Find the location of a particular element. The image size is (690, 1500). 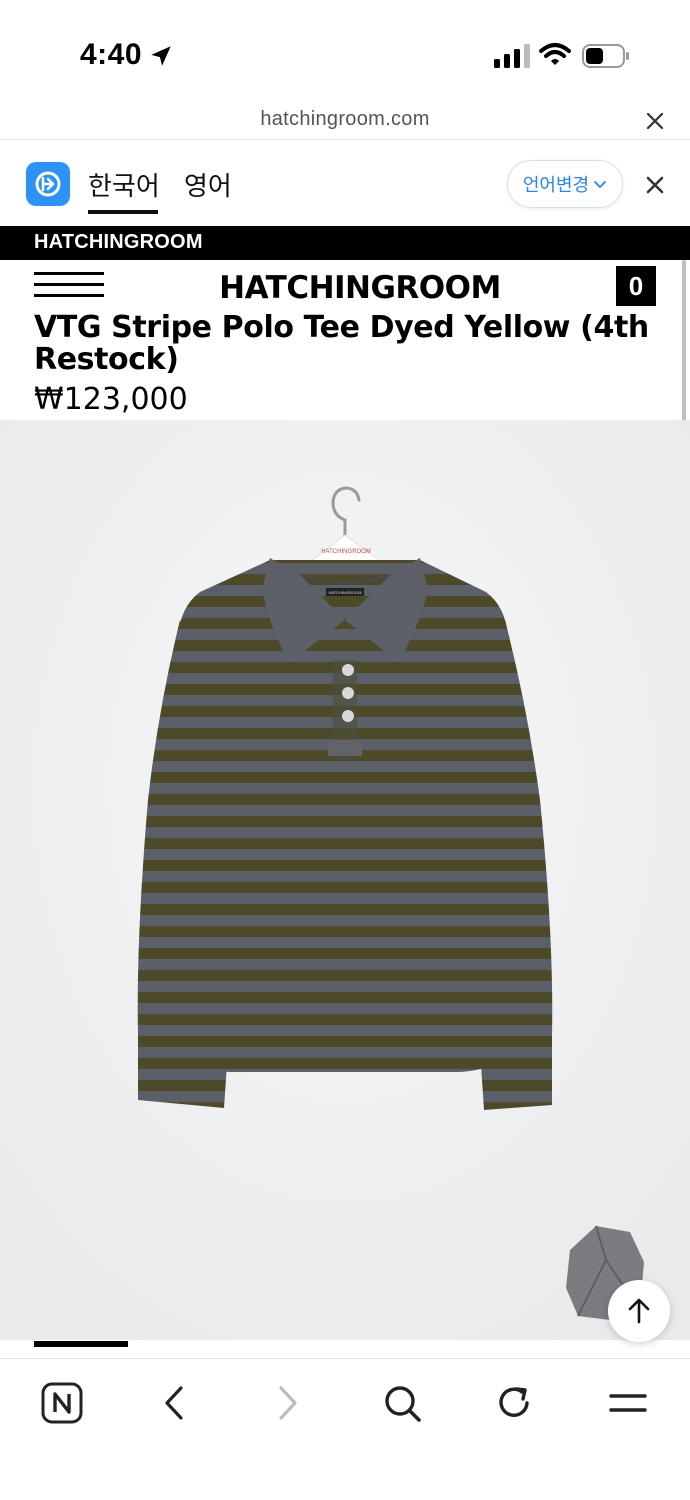

site-logo: HATCHINGROOM is located at coordinates (345, 288).